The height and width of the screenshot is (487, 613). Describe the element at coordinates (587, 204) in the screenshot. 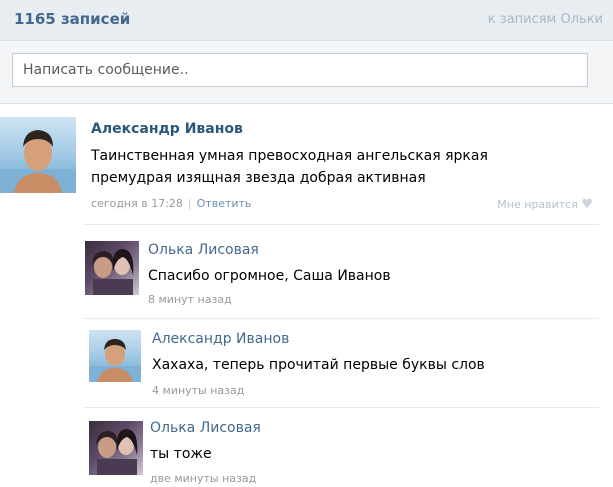

I see `heart-icon: ♥` at that location.